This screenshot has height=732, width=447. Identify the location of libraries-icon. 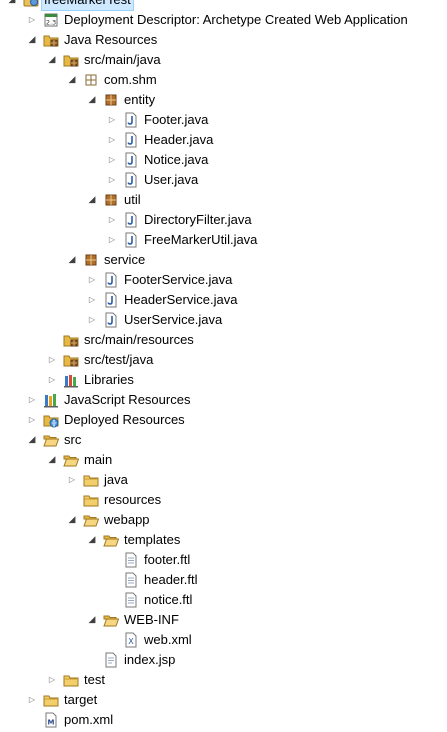
(71, 380).